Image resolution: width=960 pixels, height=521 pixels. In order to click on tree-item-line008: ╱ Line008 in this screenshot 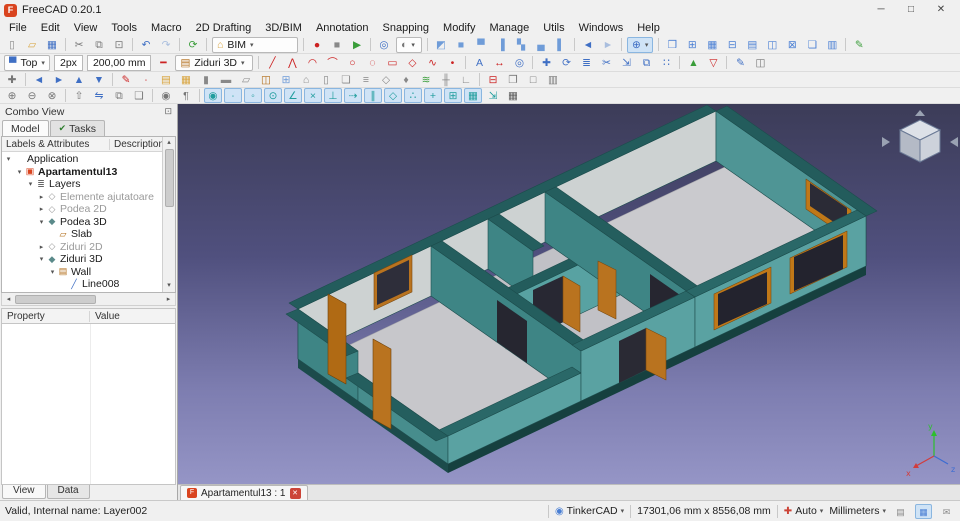, I will do `click(88, 284)`.